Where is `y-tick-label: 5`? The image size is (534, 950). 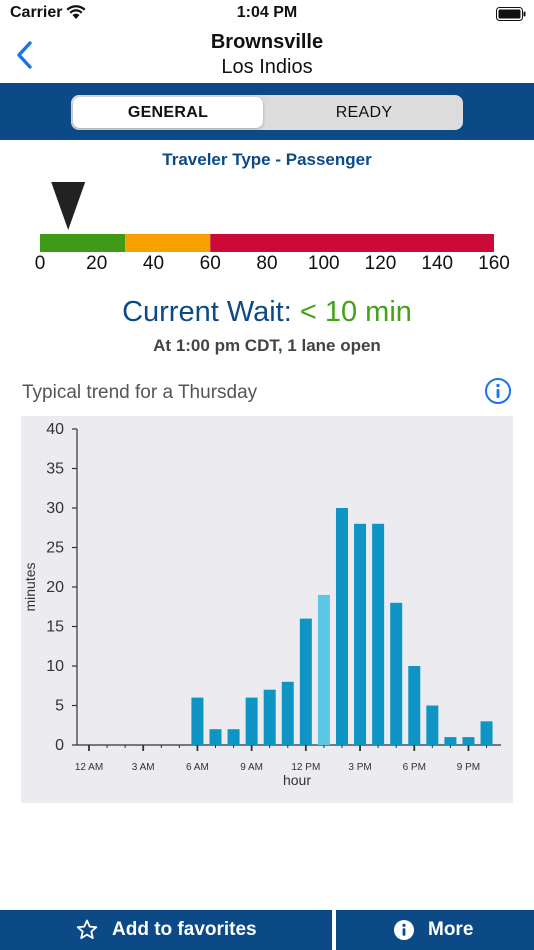 y-tick-label: 5 is located at coordinates (59, 706).